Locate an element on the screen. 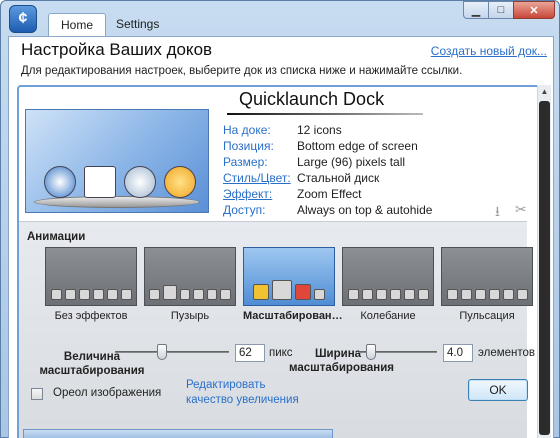 The height and width of the screenshot is (438, 560). glow-checkbox-label: Ореол изображения is located at coordinates (107, 393).